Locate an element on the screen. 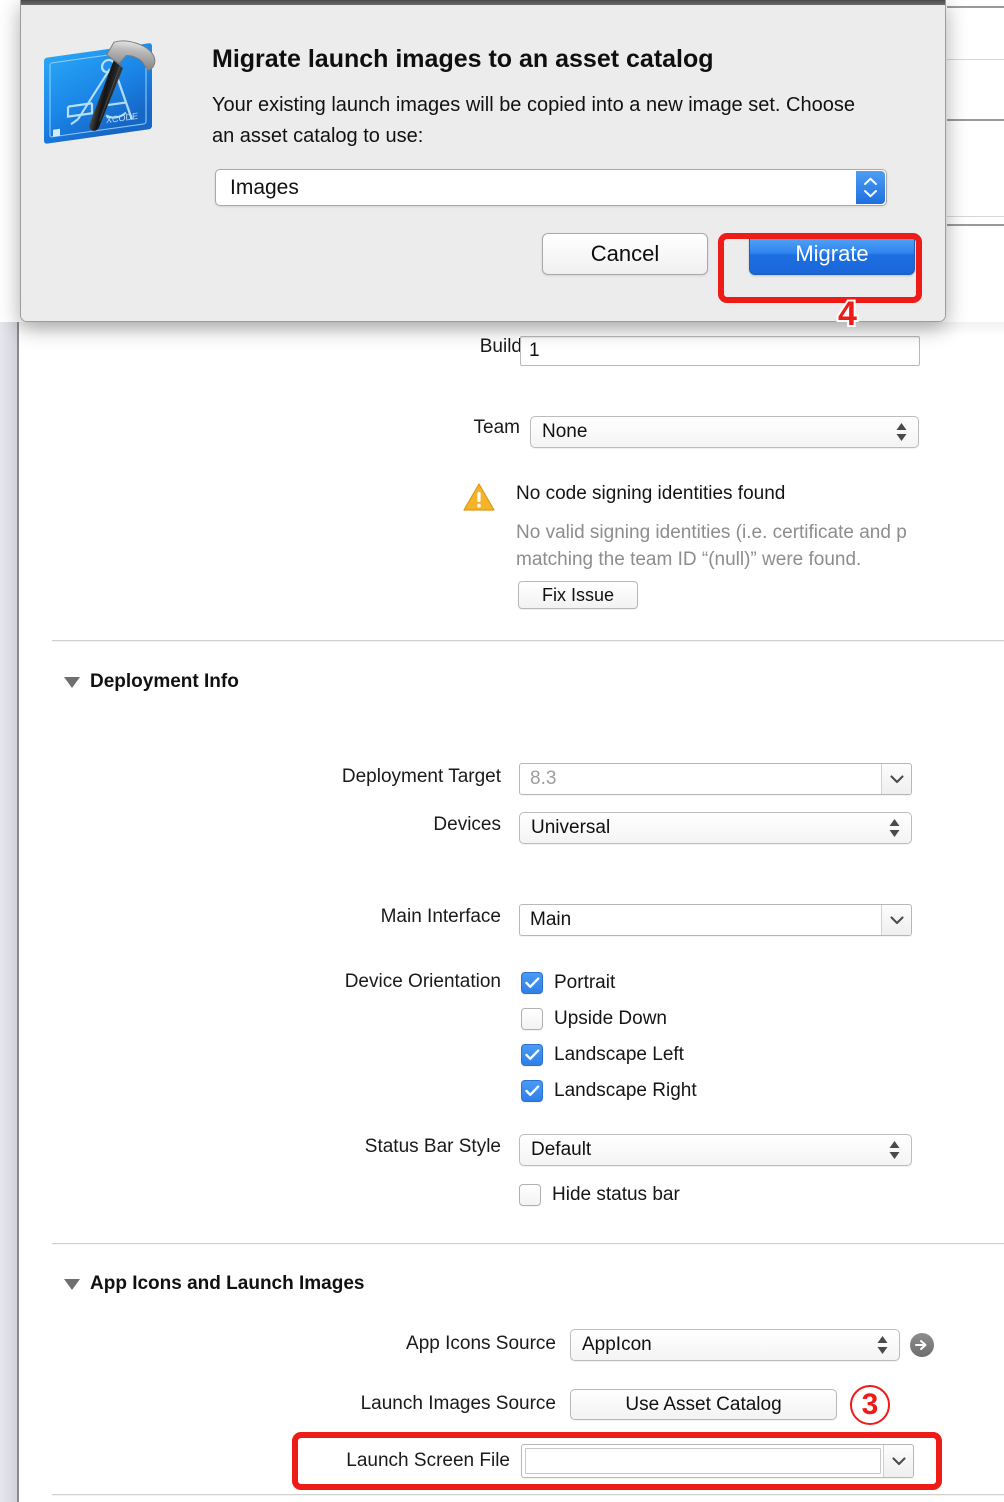  fix-issue-button: Fix Issue is located at coordinates (578, 595).